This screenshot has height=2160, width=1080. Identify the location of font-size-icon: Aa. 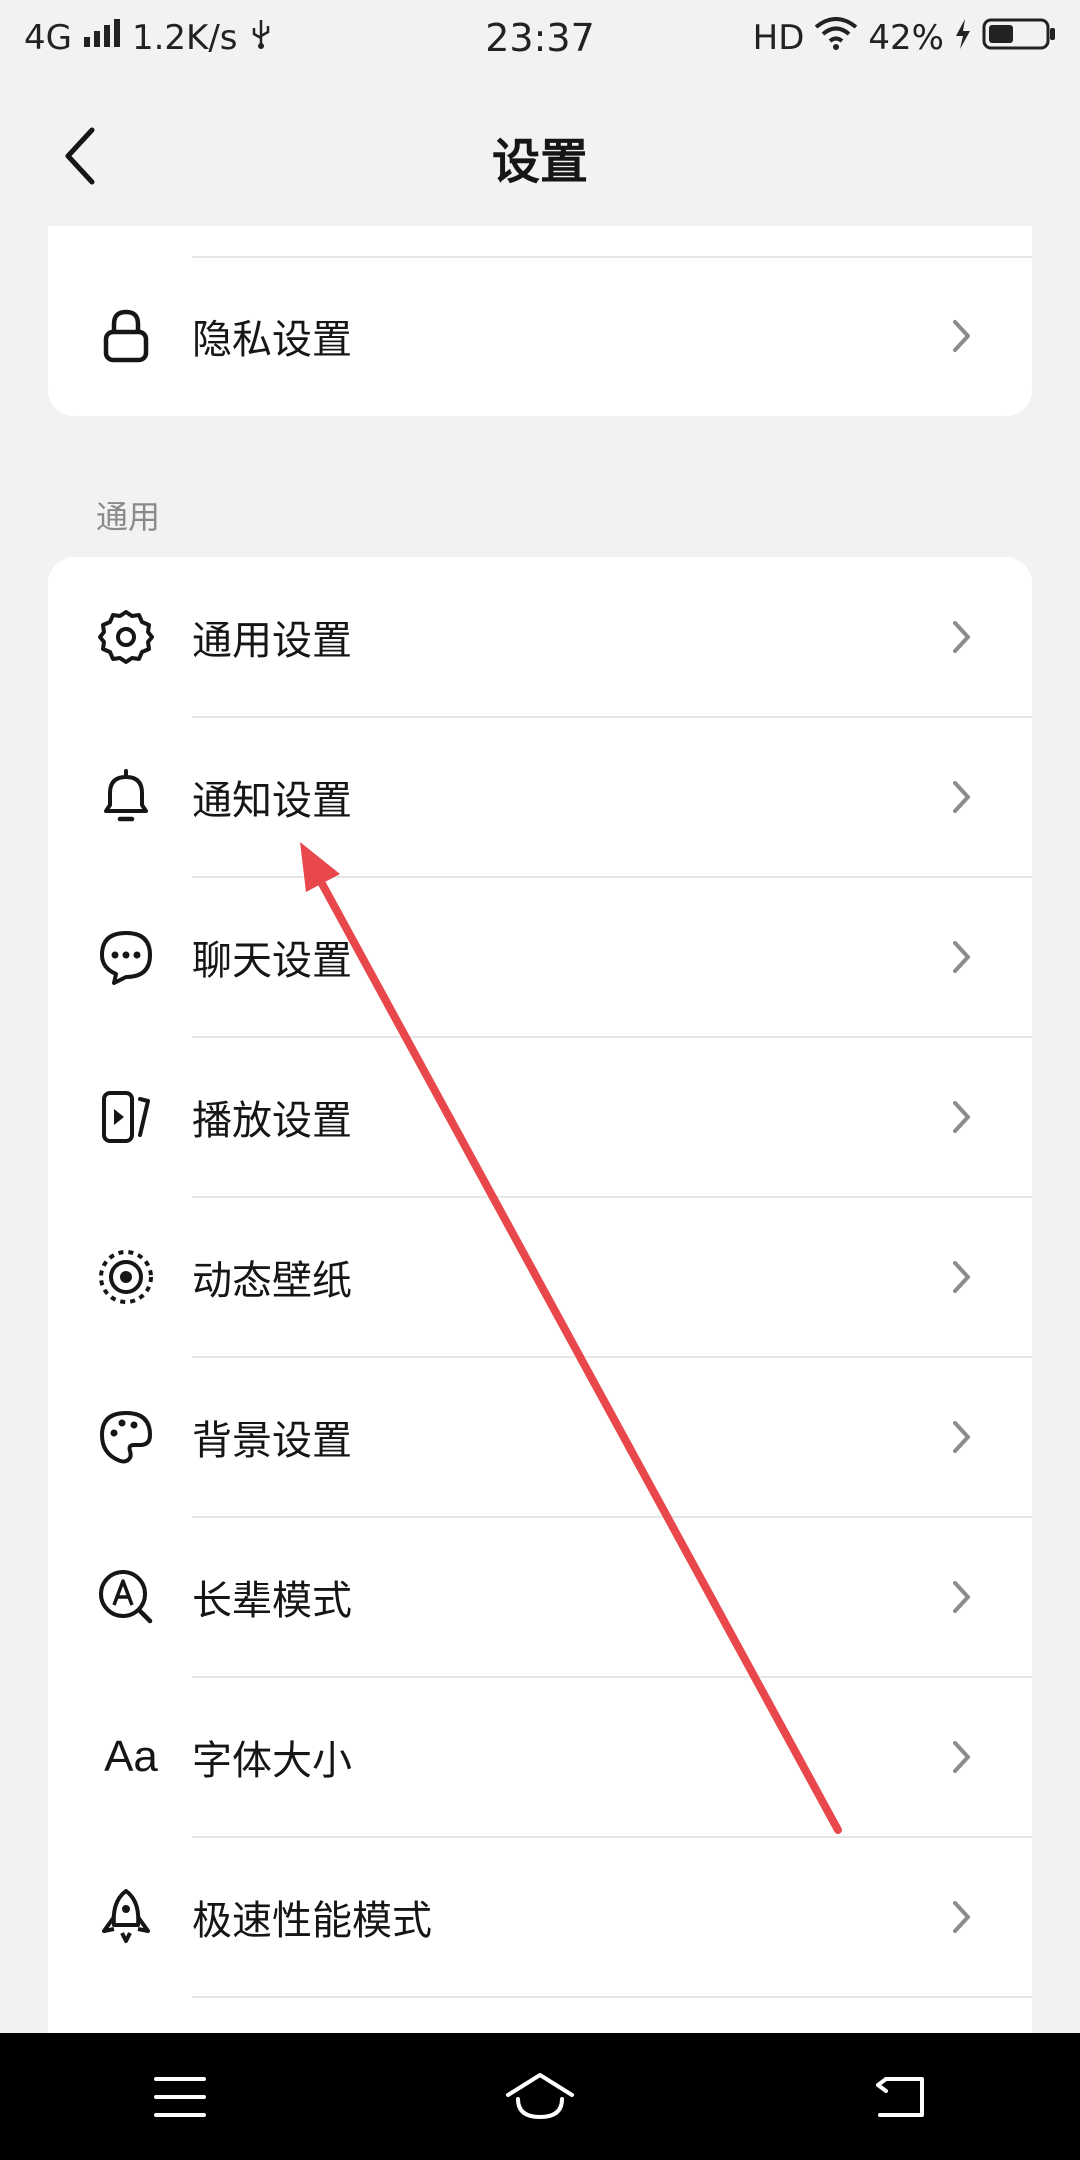
(131, 1757).